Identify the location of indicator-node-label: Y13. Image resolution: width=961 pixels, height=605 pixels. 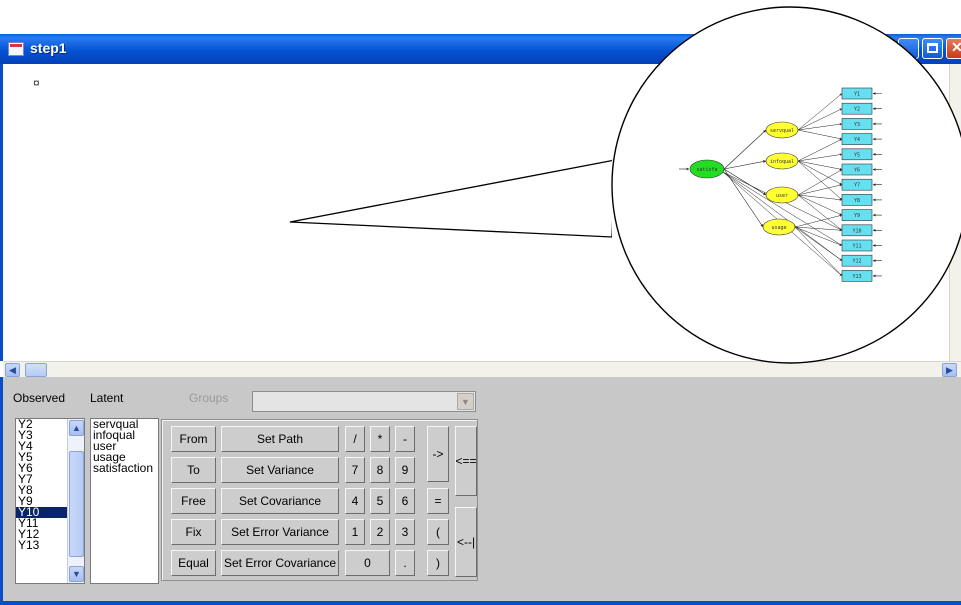
(856, 277).